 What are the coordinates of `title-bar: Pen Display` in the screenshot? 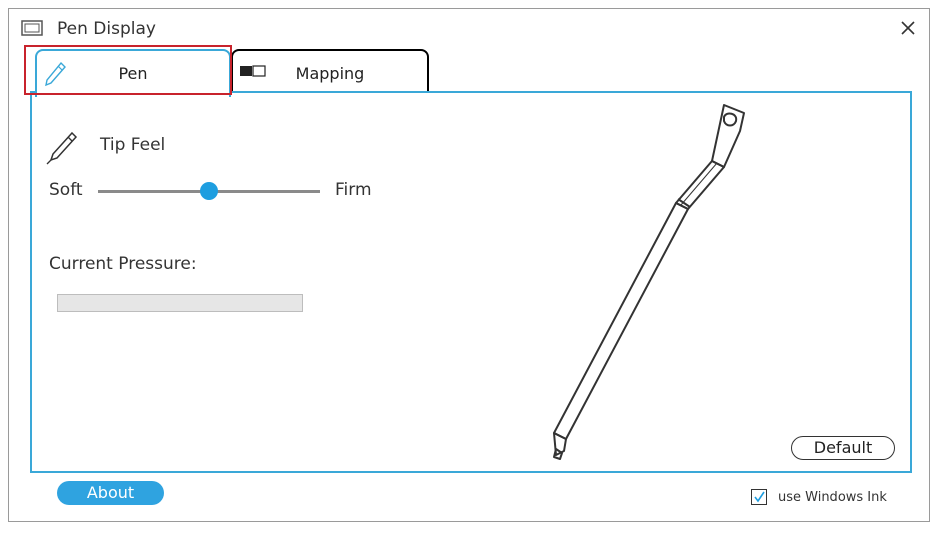 It's located at (469, 27).